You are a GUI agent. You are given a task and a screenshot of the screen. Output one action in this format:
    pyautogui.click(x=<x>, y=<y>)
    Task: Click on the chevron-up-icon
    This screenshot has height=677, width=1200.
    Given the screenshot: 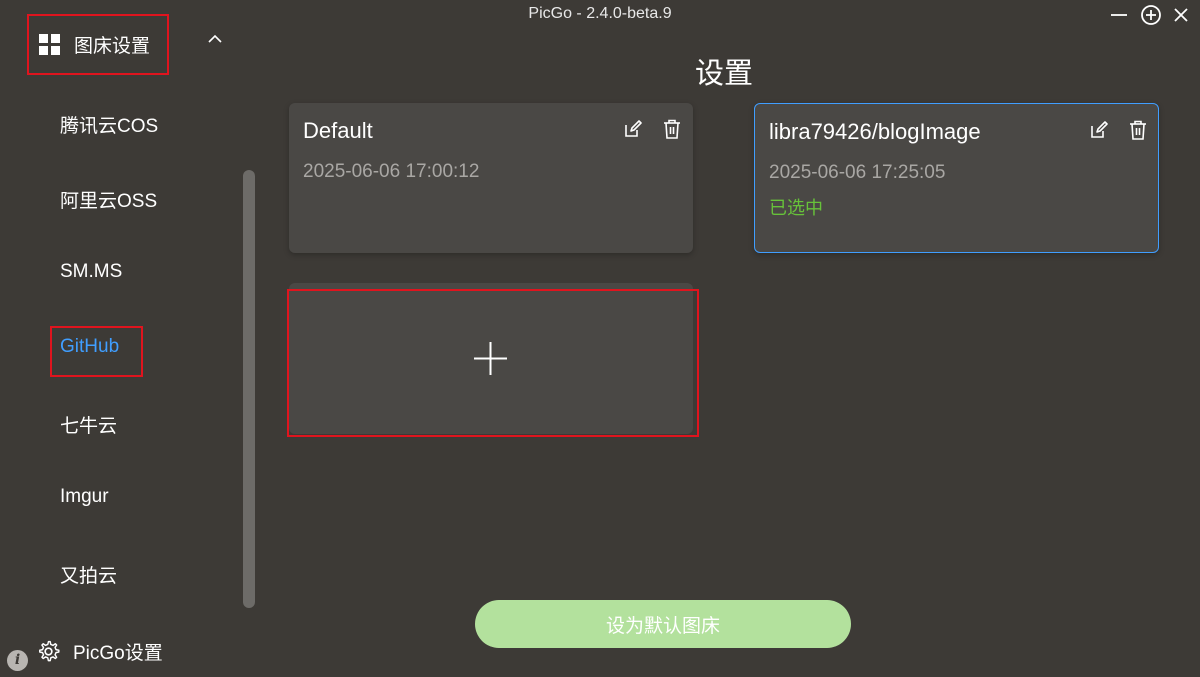 What is the action you would take?
    pyautogui.click(x=215, y=39)
    